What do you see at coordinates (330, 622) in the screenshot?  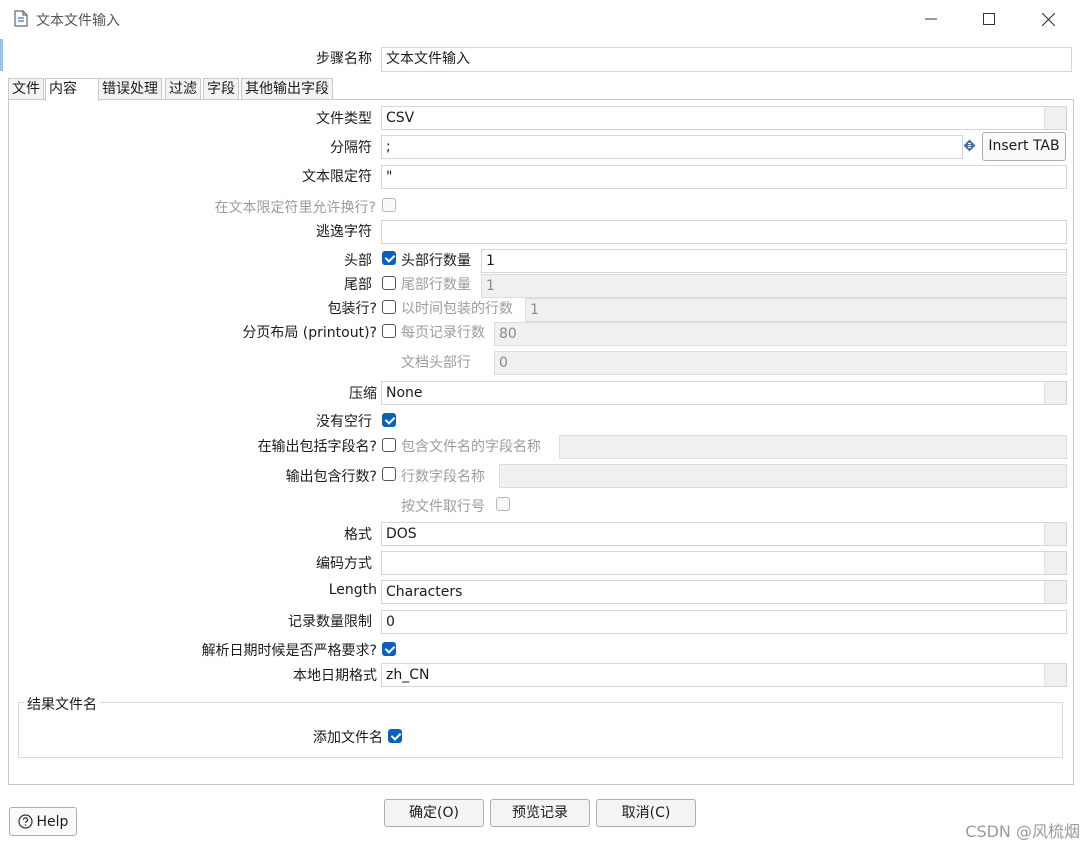 I see `limit-label: 记录数量限制` at bounding box center [330, 622].